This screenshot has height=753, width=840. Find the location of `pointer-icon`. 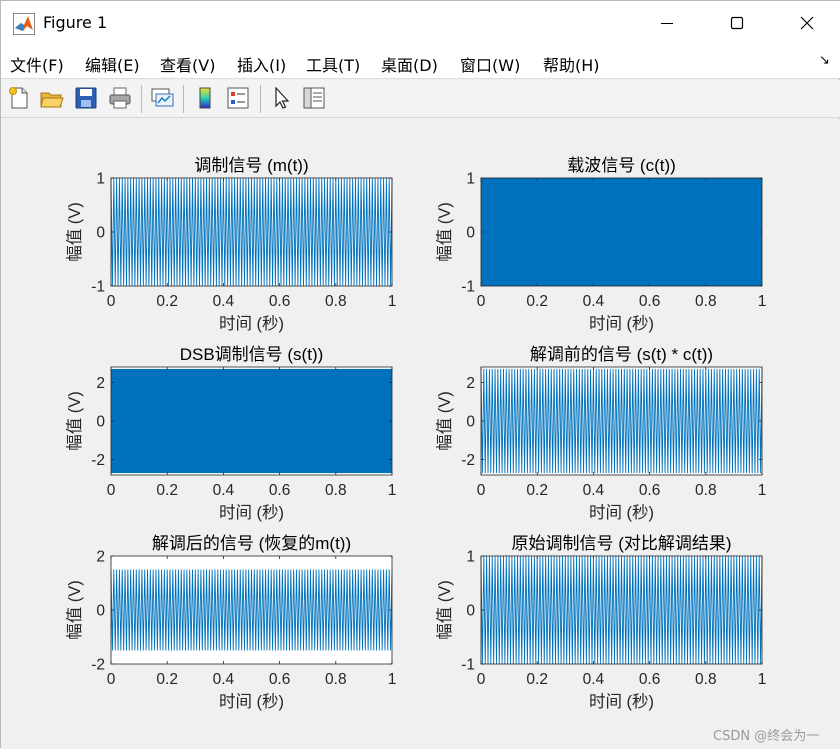

pointer-icon is located at coordinates (281, 98).